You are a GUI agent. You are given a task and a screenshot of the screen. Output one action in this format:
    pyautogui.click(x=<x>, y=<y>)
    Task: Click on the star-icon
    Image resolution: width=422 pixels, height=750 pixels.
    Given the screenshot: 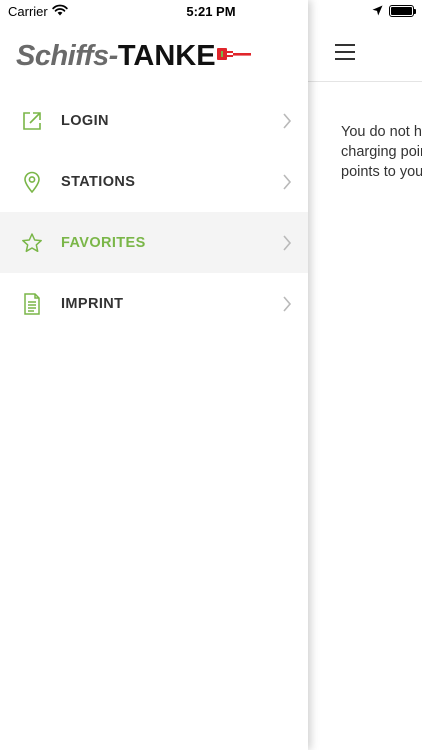 What is the action you would take?
    pyautogui.click(x=32, y=243)
    